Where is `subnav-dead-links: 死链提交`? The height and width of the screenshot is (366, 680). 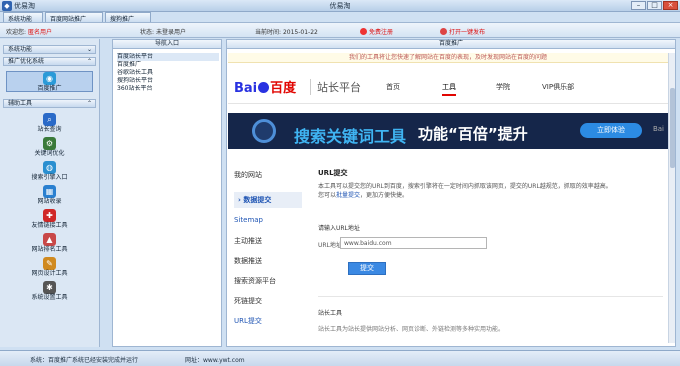
subnav-dead-links: 死链提交 is located at coordinates (268, 301).